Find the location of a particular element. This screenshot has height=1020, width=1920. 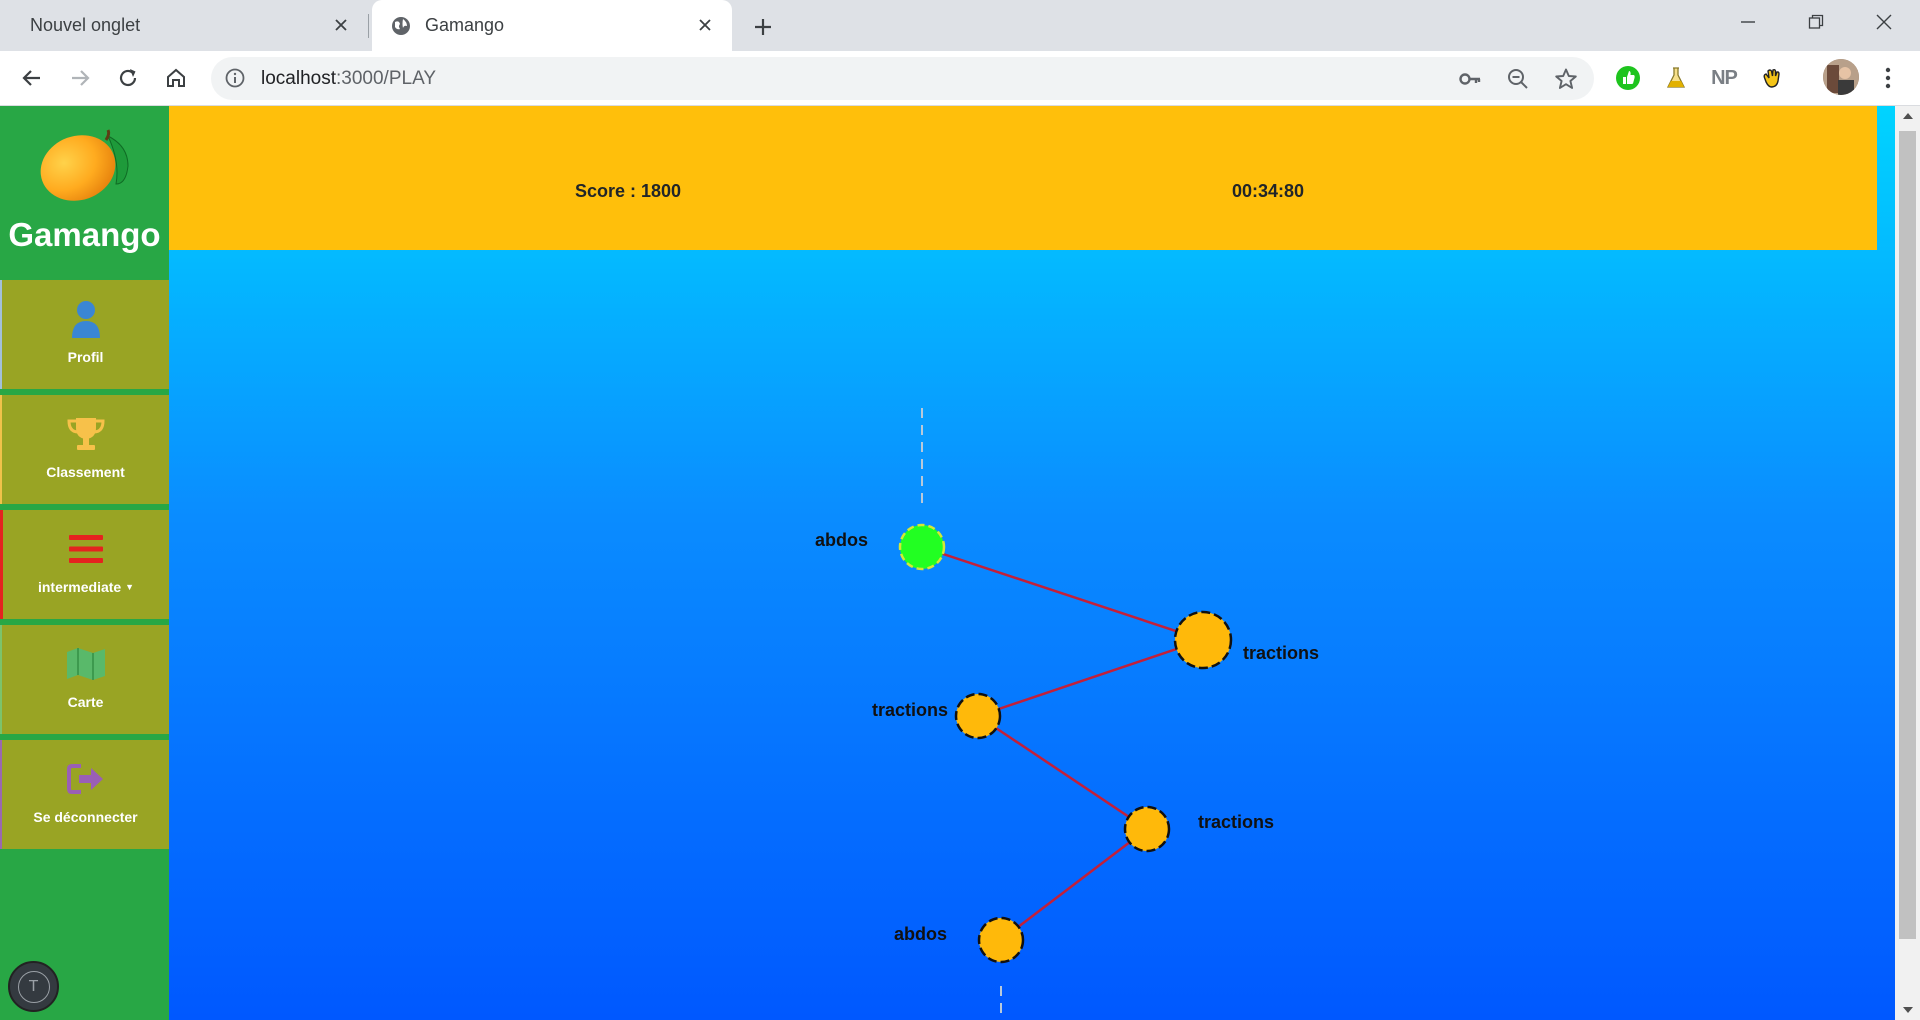

tab-new-tab: Nouvel onglet is located at coordinates (184, 25).